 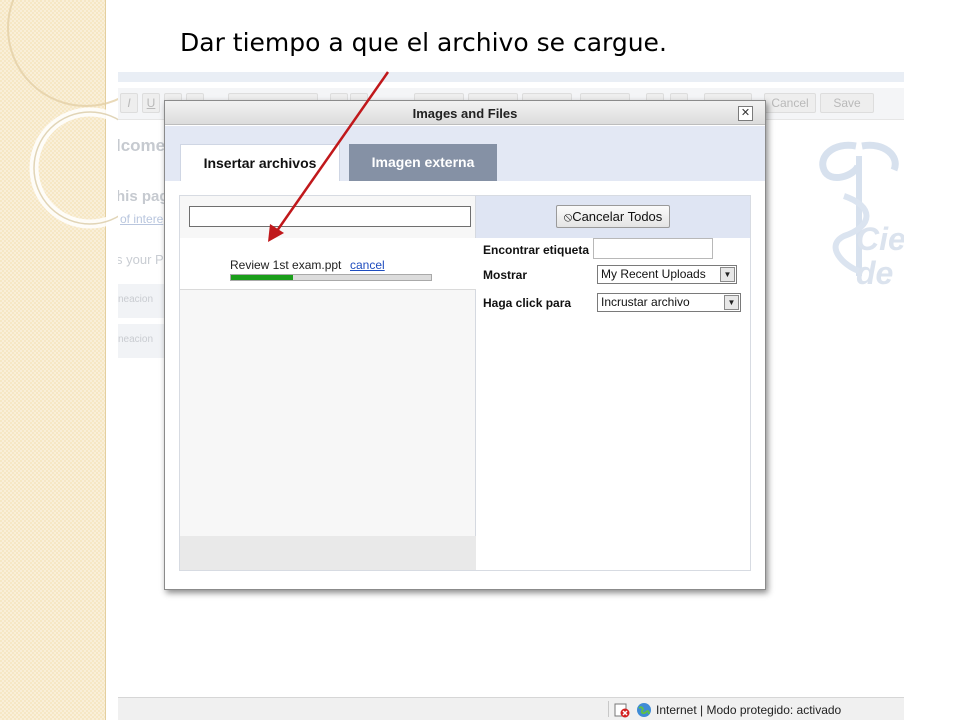 What do you see at coordinates (286, 265) in the screenshot?
I see `upload-file-name: Review 1st exam.ppt` at bounding box center [286, 265].